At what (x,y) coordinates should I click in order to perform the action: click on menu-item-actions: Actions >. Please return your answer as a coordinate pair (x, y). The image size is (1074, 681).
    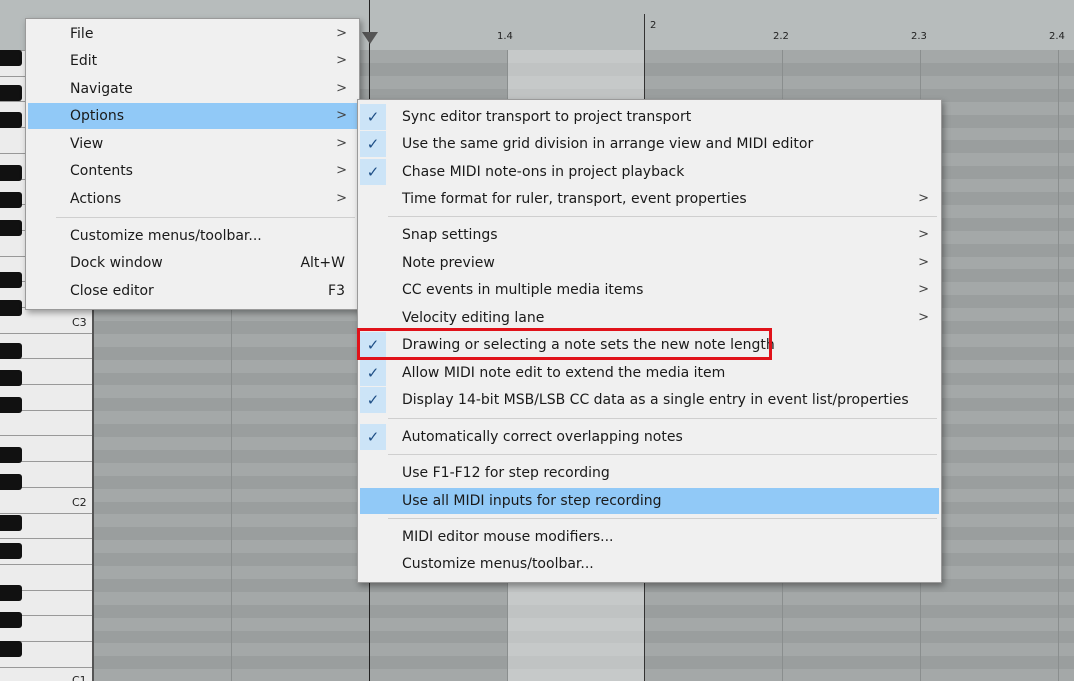
    Looking at the image, I should click on (192, 199).